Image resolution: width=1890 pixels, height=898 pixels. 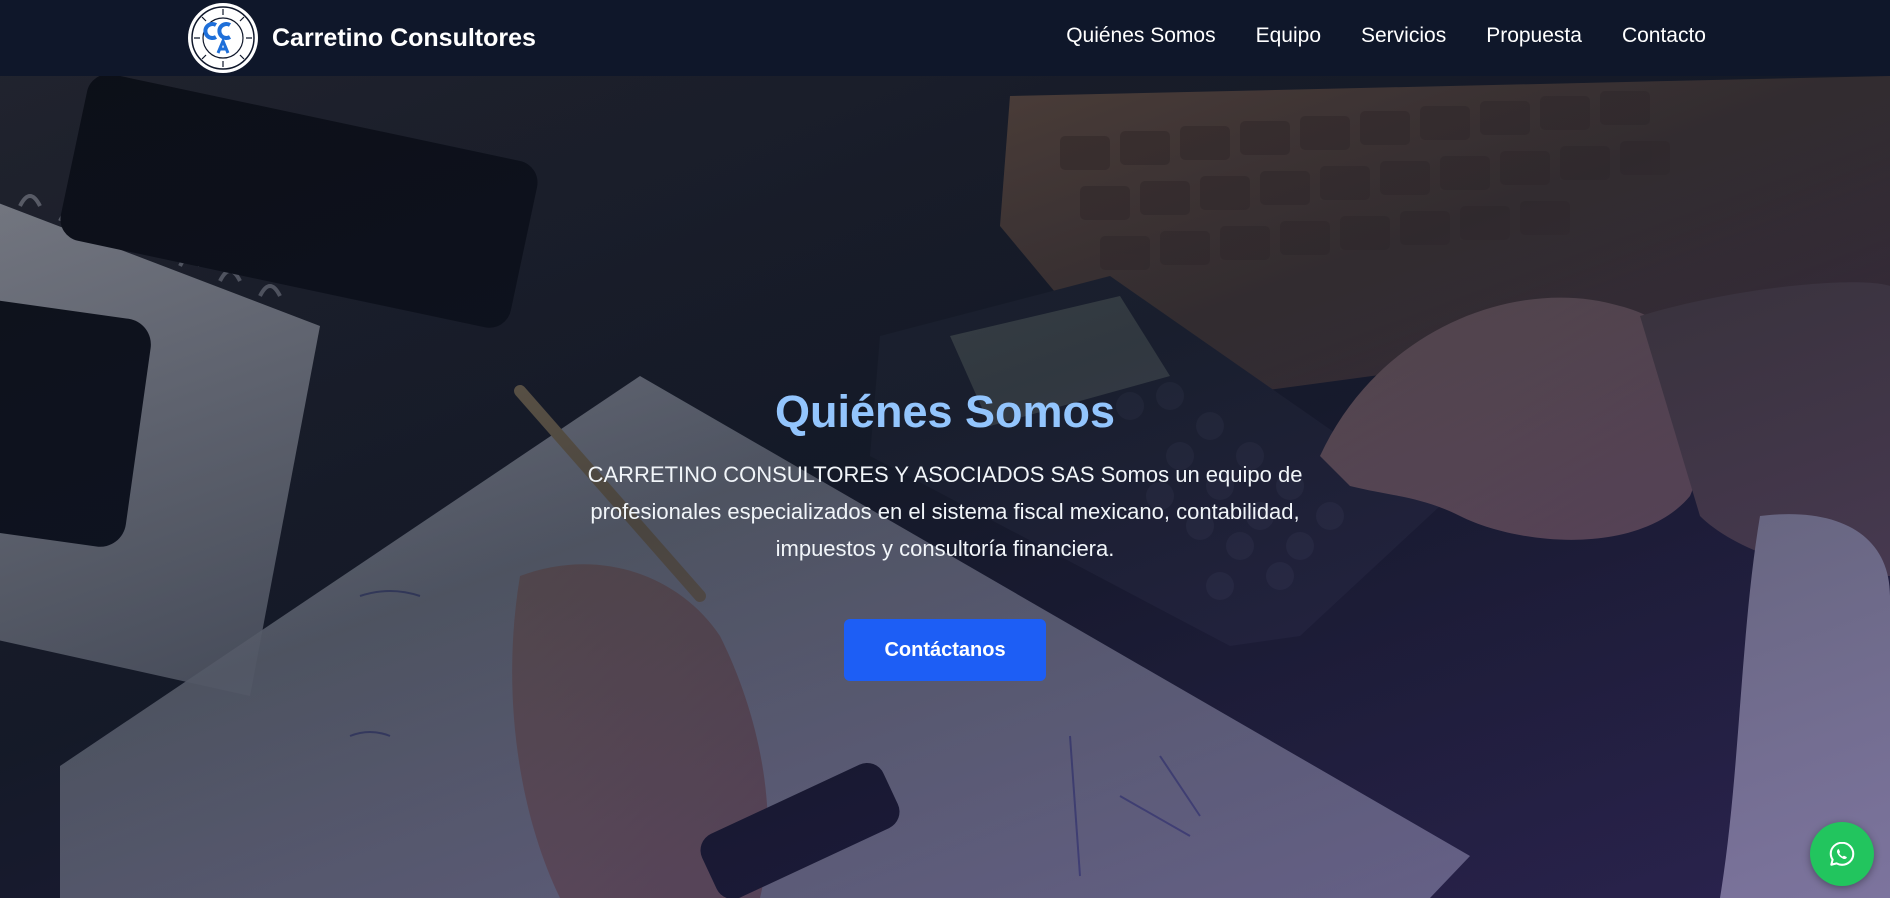 I want to click on nav-link-propuesta: Propuesta, so click(x=1534, y=36).